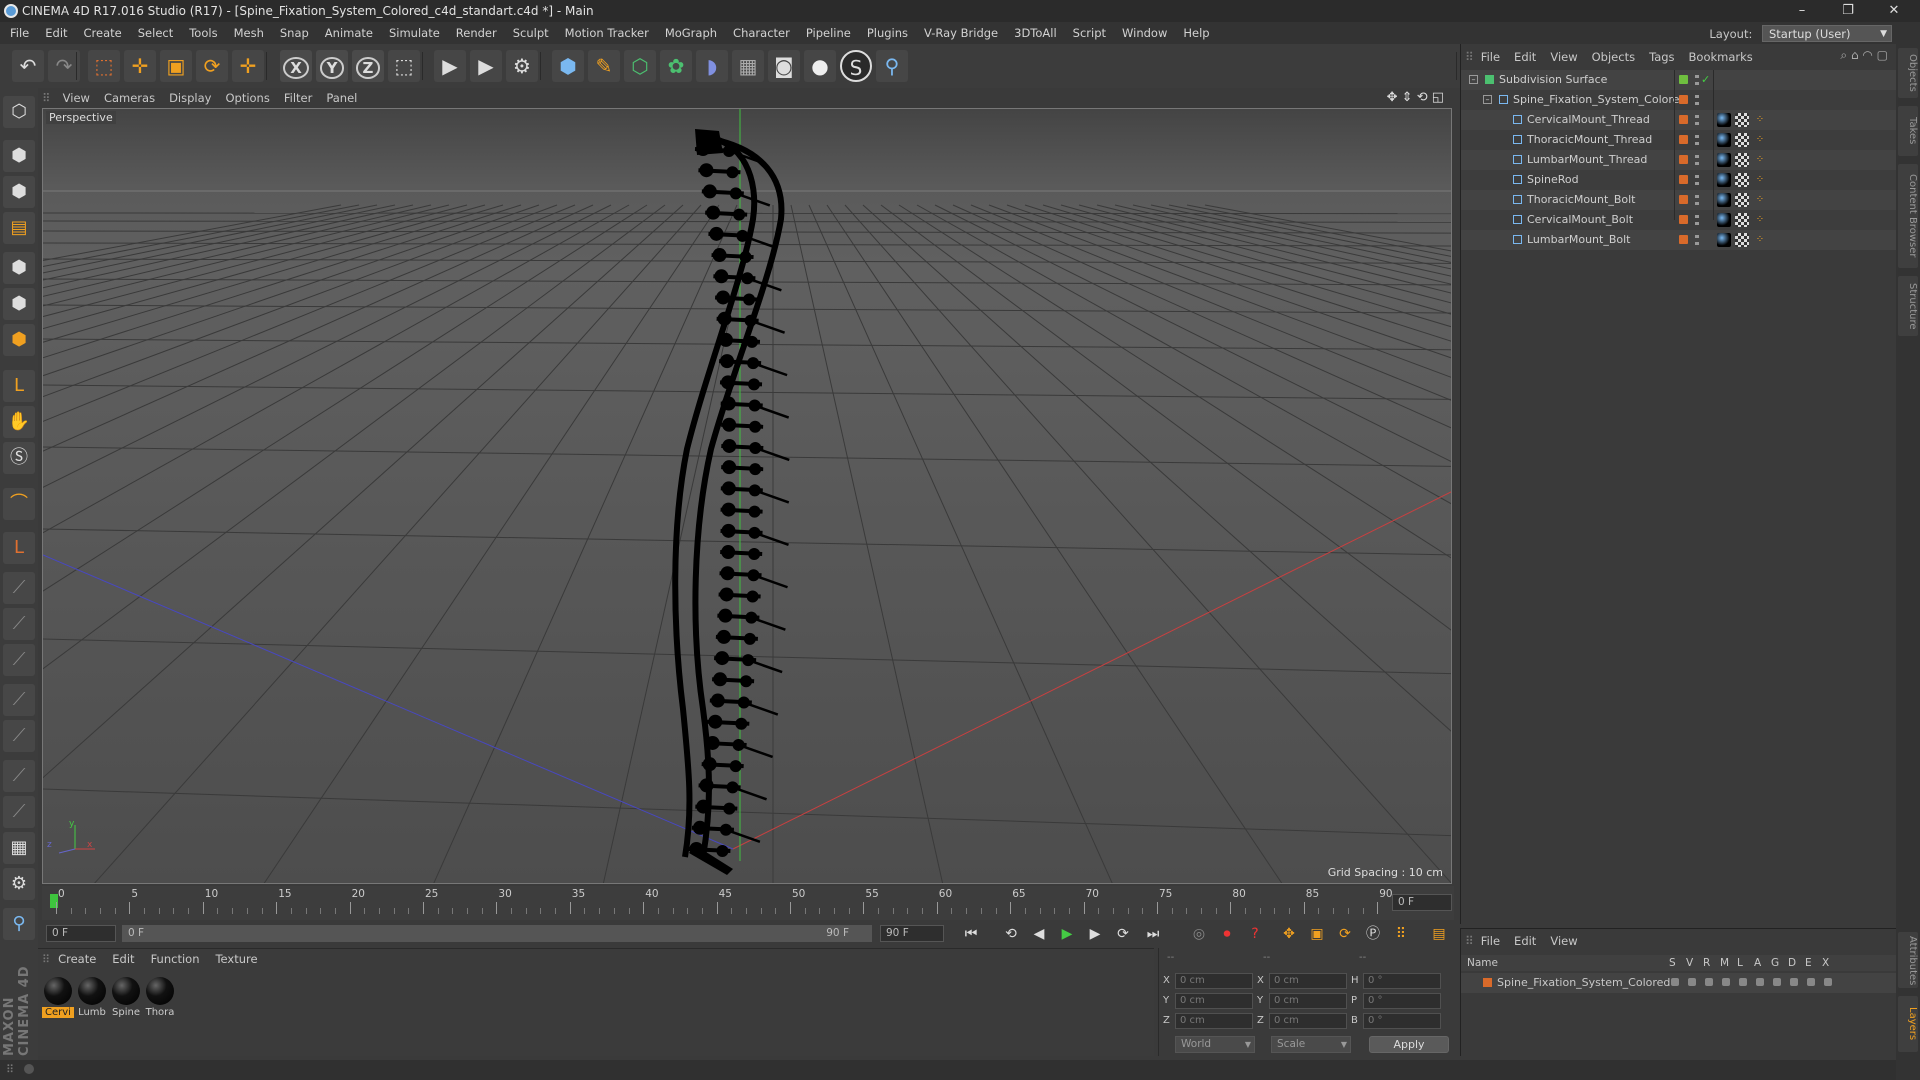 This screenshot has height=1080, width=1920. What do you see at coordinates (1035, 33) in the screenshot?
I see `menu-3dtoall: 3DToAll` at bounding box center [1035, 33].